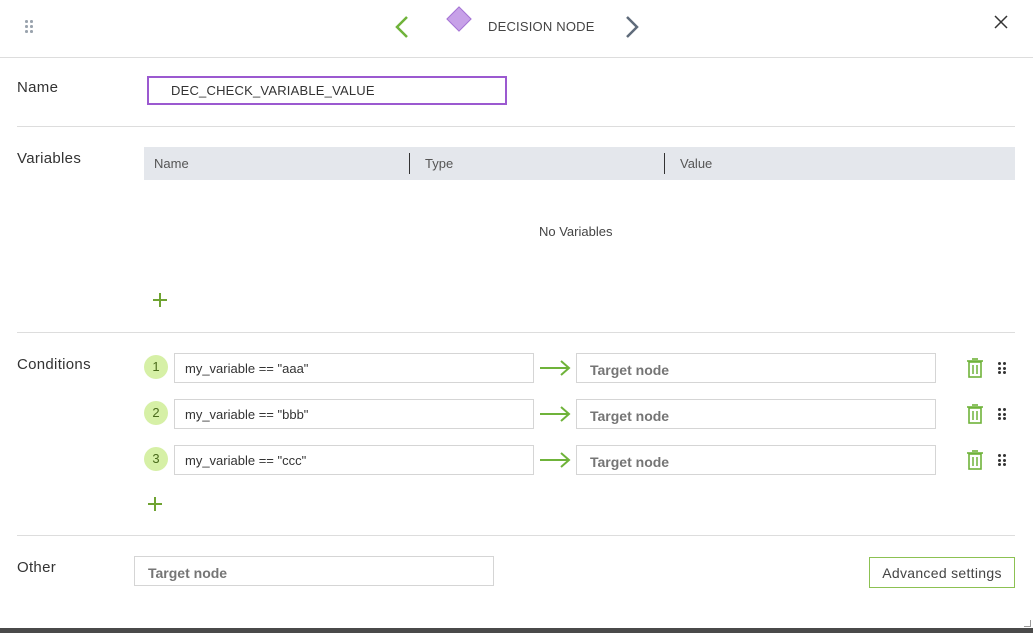 The width and height of the screenshot is (1033, 633). Describe the element at coordinates (579, 163) in the screenshot. I see `variables-table-header: Name Type Value` at that location.